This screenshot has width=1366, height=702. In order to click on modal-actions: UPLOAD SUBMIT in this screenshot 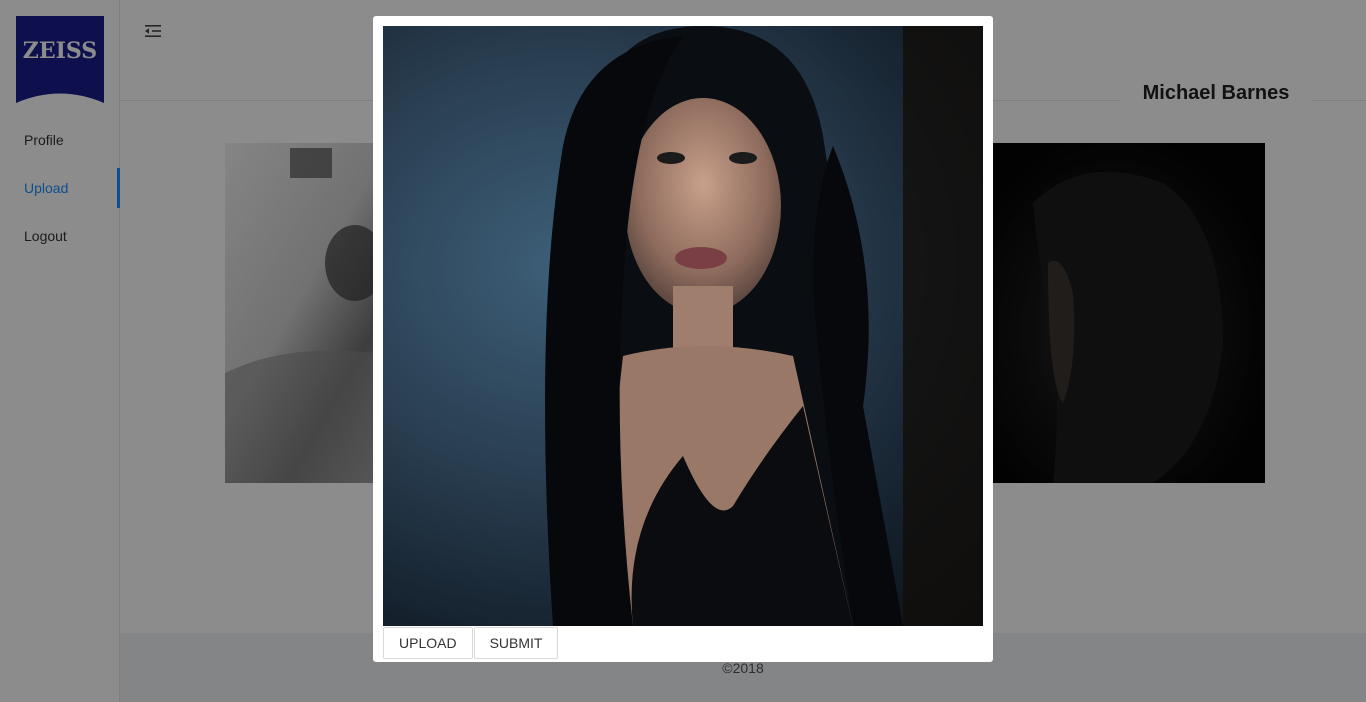, I will do `click(471, 643)`.